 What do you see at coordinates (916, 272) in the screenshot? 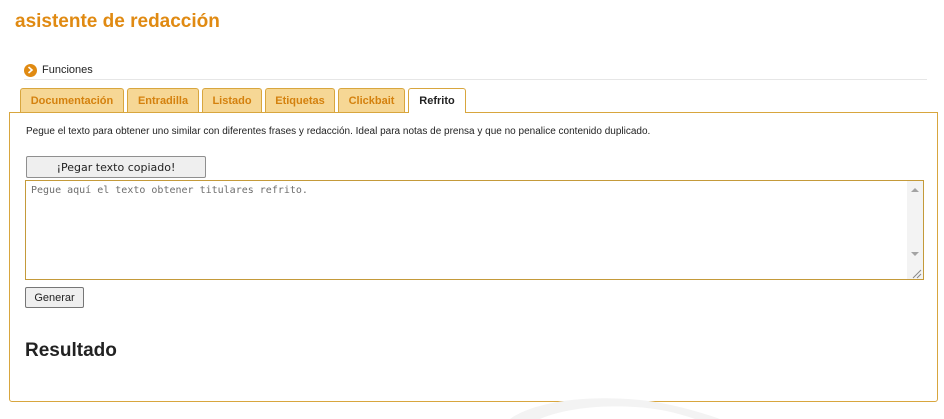
I see `resize-grip-icon` at bounding box center [916, 272].